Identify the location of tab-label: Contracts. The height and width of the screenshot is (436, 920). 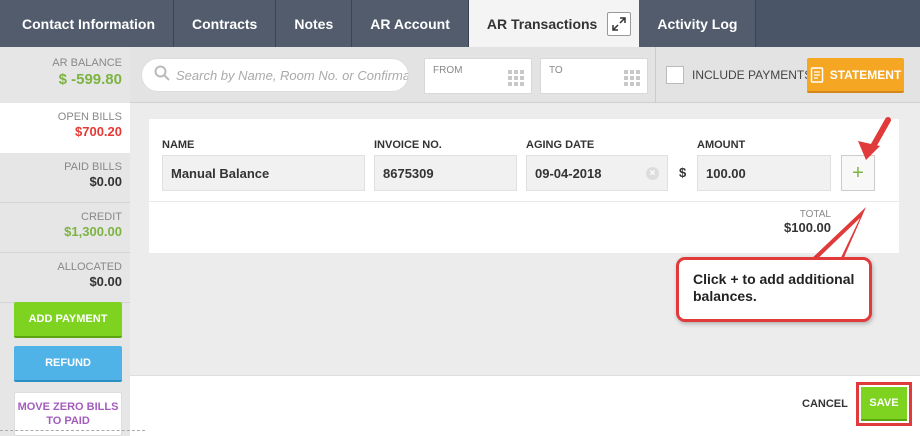
(225, 23).